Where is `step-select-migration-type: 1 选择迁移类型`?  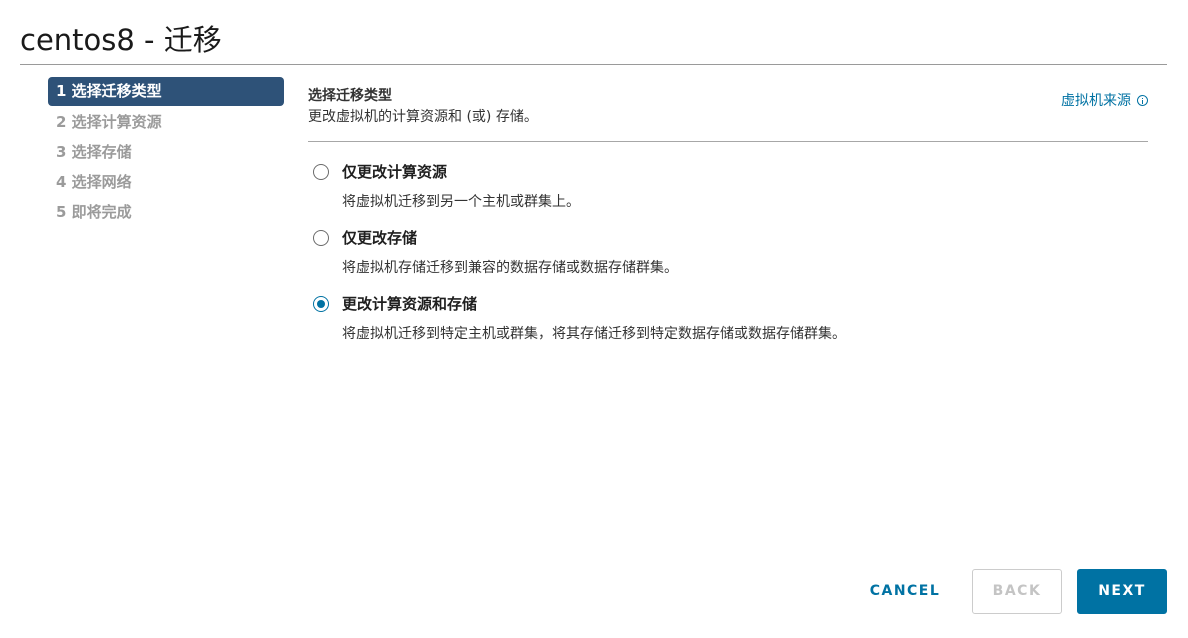 step-select-migration-type: 1 选择迁移类型 is located at coordinates (166, 91).